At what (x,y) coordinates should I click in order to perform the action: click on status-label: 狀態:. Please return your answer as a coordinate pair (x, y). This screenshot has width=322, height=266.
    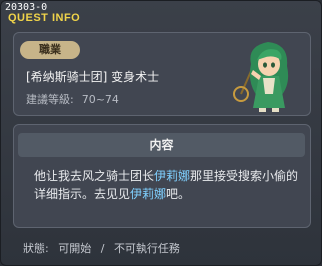
    Looking at the image, I should click on (36, 248).